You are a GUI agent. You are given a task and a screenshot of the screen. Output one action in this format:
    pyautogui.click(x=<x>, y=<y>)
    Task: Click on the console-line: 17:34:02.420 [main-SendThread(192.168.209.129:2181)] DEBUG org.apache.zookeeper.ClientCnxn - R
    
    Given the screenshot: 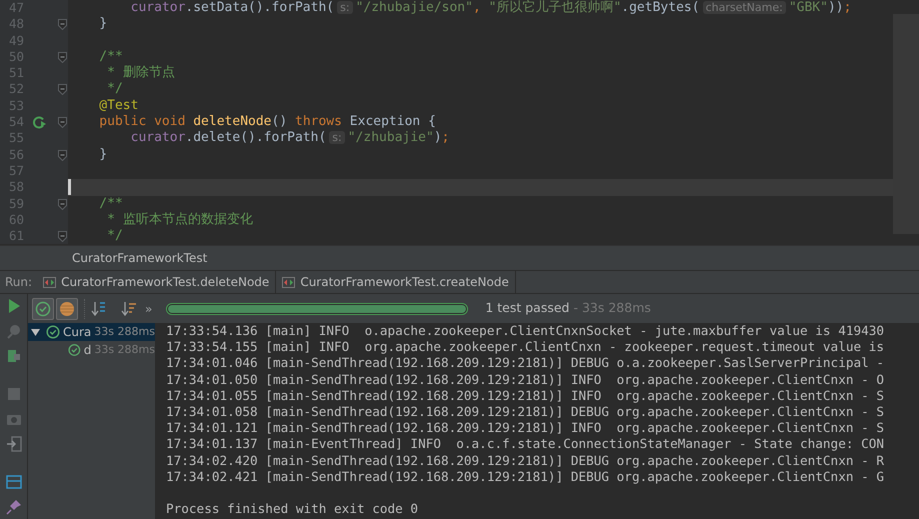 What is the action you would take?
    pyautogui.click(x=525, y=460)
    